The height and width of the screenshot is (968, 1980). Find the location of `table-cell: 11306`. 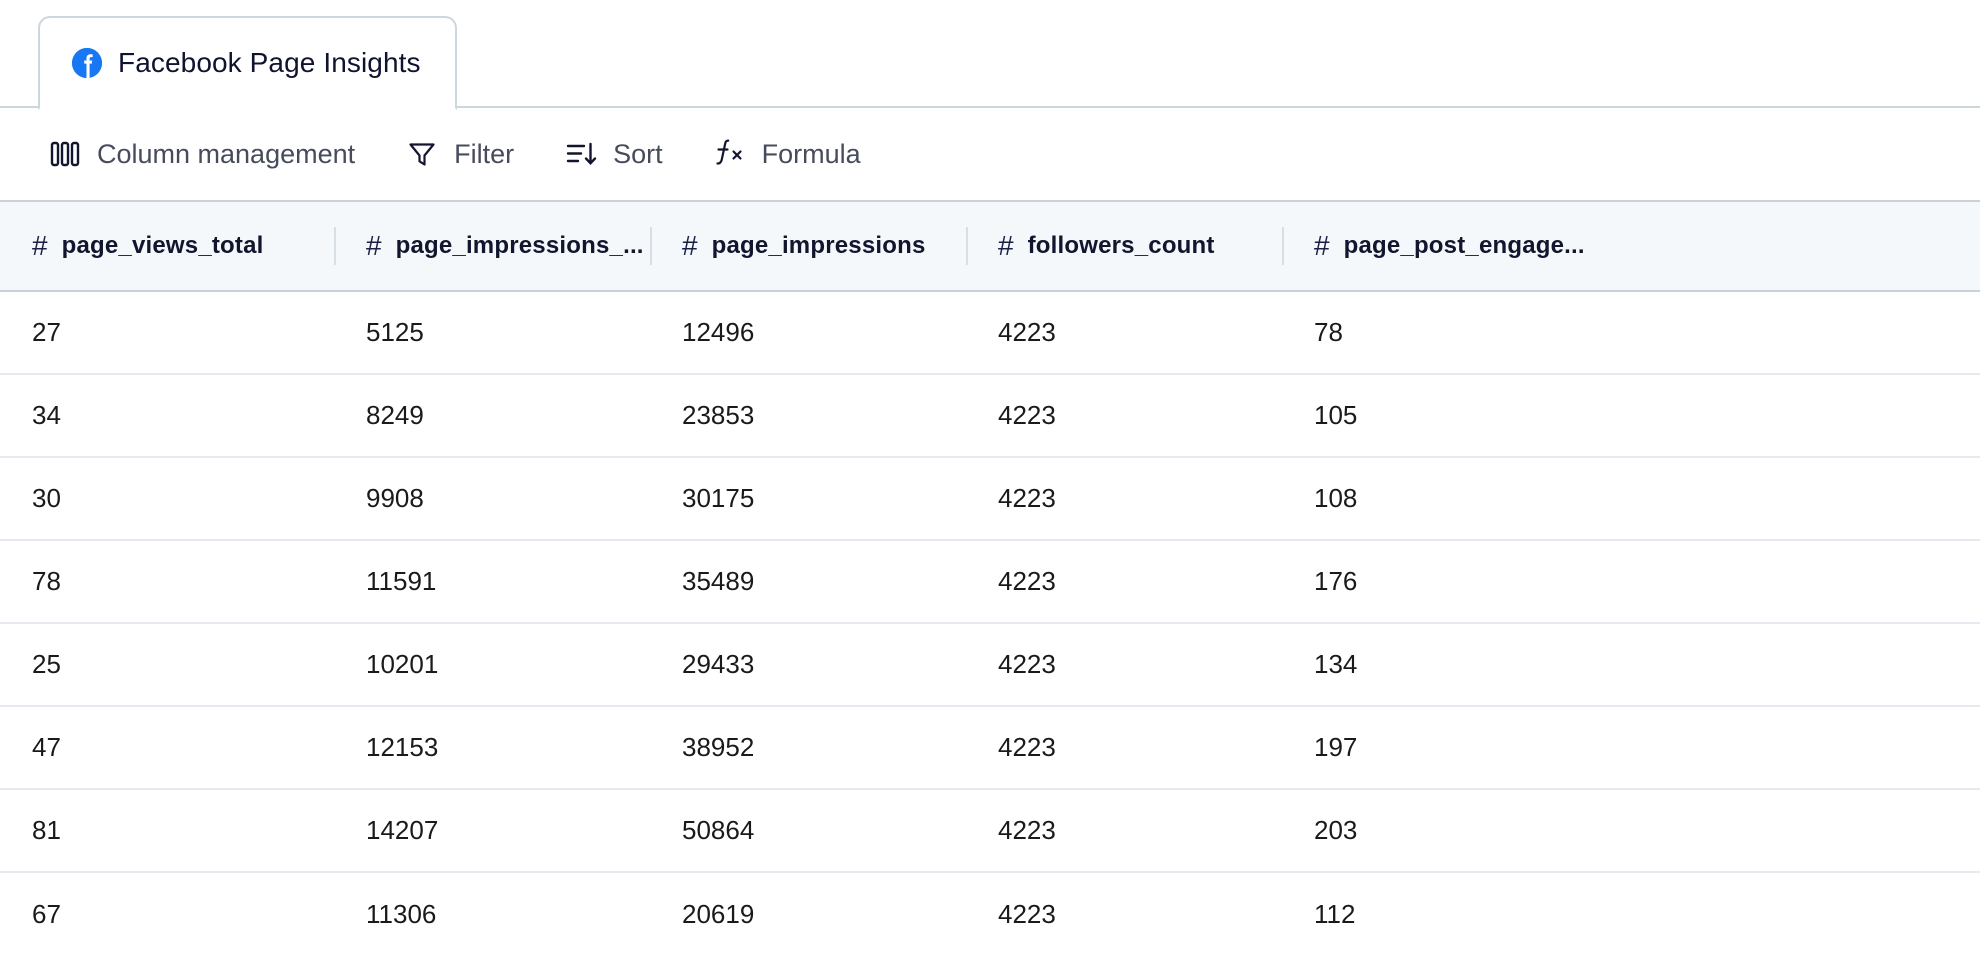

table-cell: 11306 is located at coordinates (492, 913).